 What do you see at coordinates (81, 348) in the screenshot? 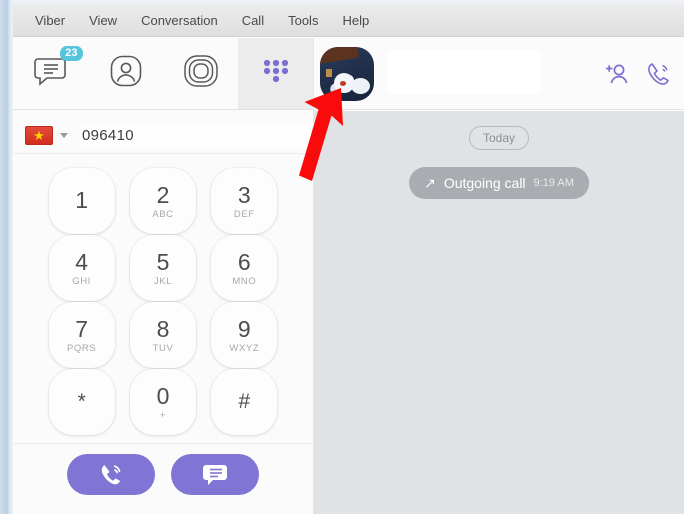
I see `key-letters: PQRS` at bounding box center [81, 348].